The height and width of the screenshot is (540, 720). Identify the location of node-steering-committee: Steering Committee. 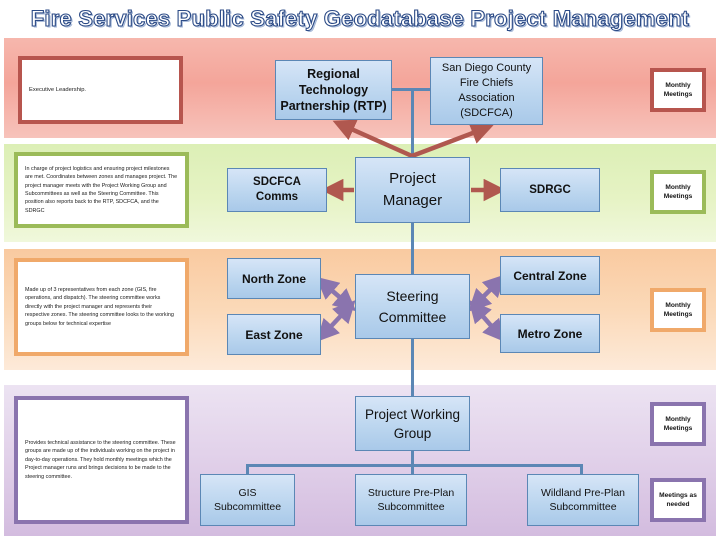
(412, 306).